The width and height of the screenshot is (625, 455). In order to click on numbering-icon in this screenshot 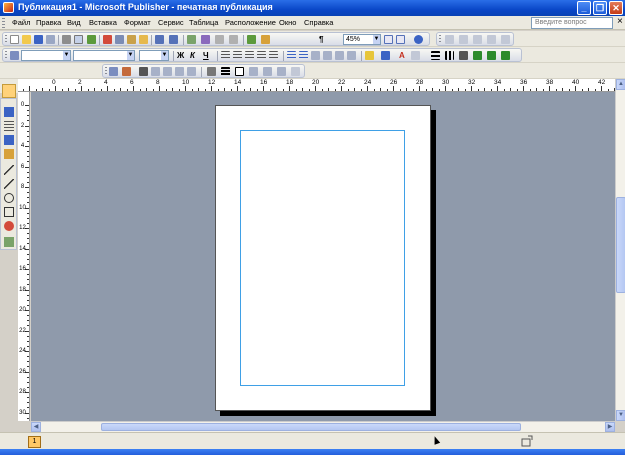, I will do `click(291, 55)`.